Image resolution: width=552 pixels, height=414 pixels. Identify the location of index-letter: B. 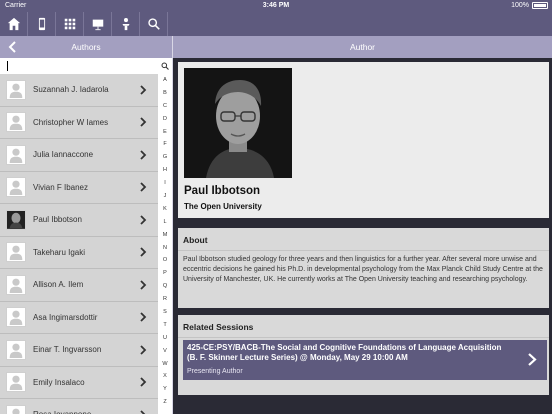
(165, 93).